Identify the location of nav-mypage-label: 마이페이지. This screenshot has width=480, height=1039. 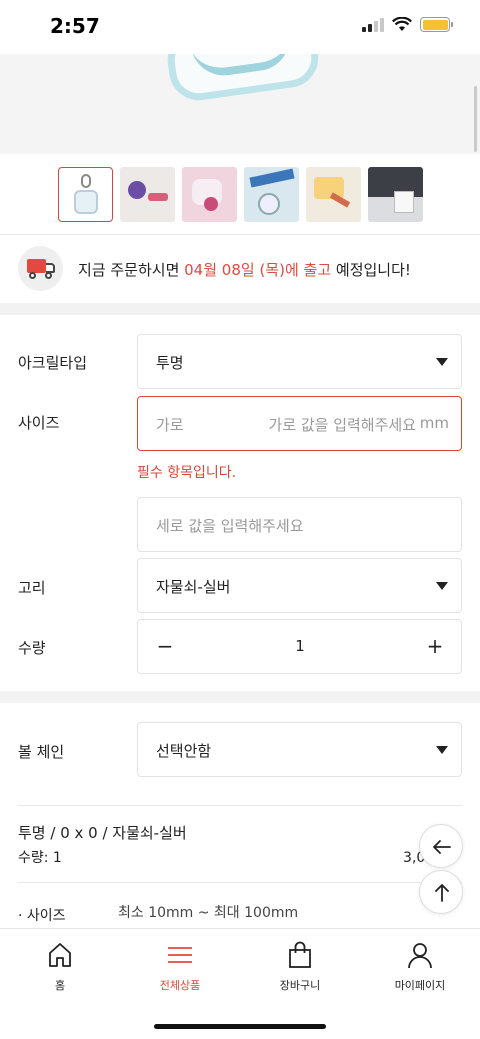
(420, 985).